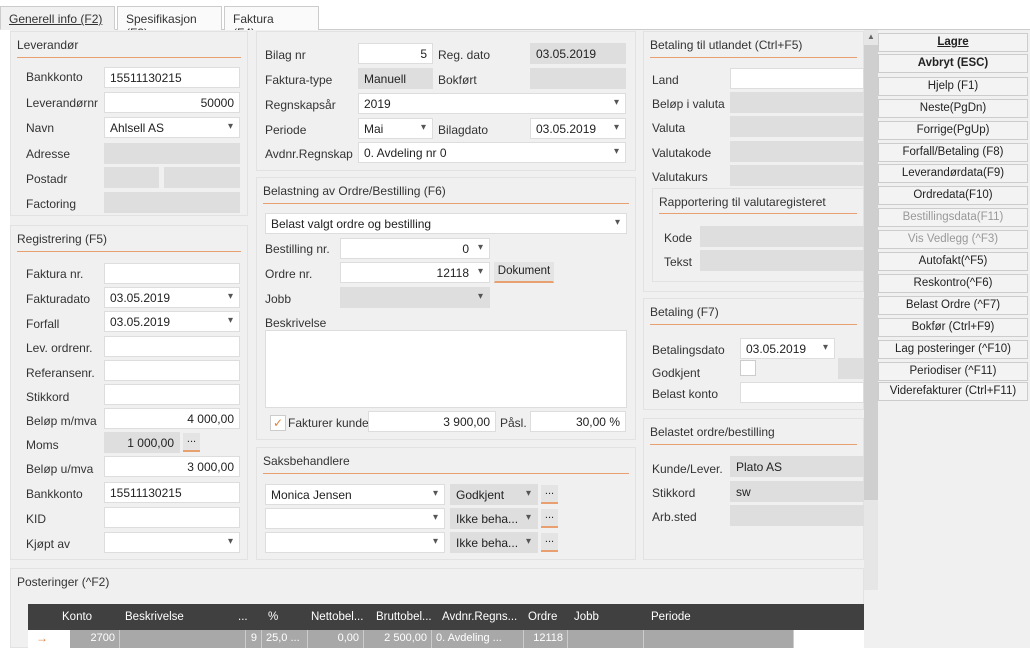 This screenshot has width=1030, height=648. Describe the element at coordinates (172, 153) in the screenshot. I see `adresse-input` at that location.